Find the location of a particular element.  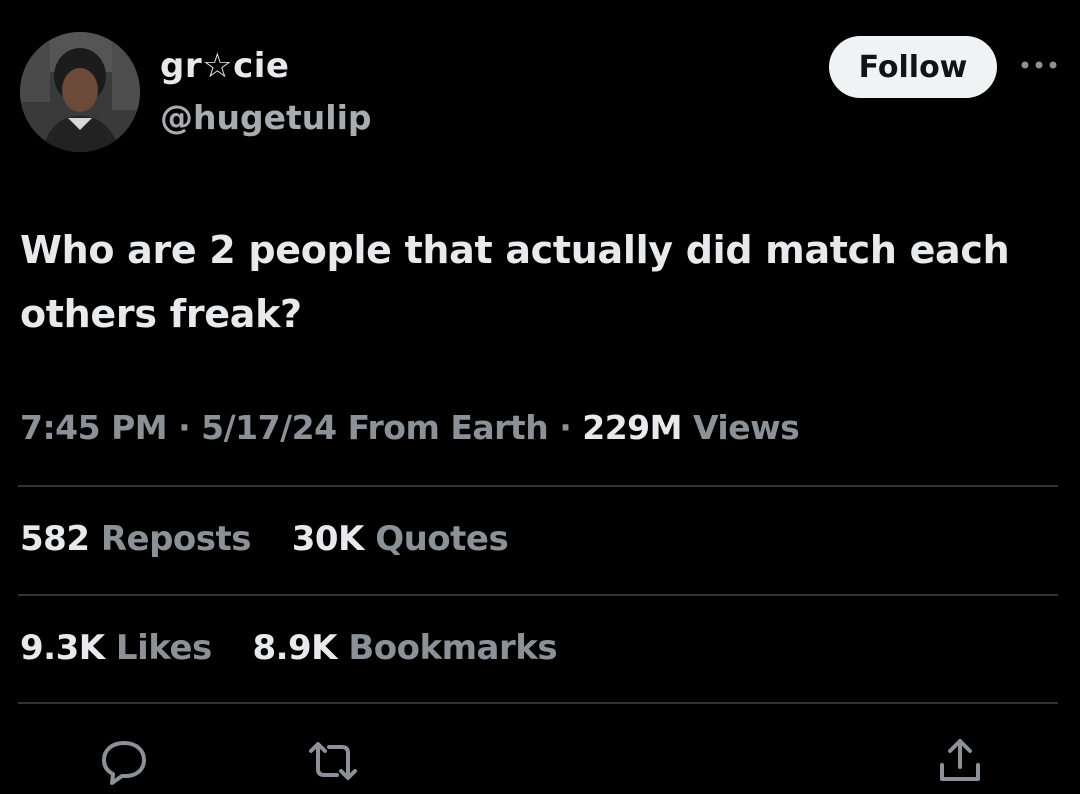

more-options-icon is located at coordinates (1039, 65).